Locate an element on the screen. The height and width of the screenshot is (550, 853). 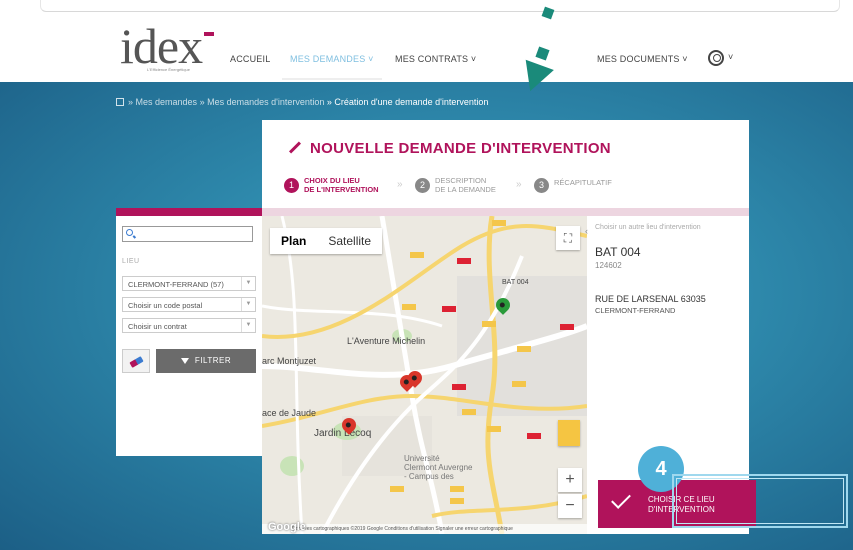
zoom-in-button: + is located at coordinates (570, 480).